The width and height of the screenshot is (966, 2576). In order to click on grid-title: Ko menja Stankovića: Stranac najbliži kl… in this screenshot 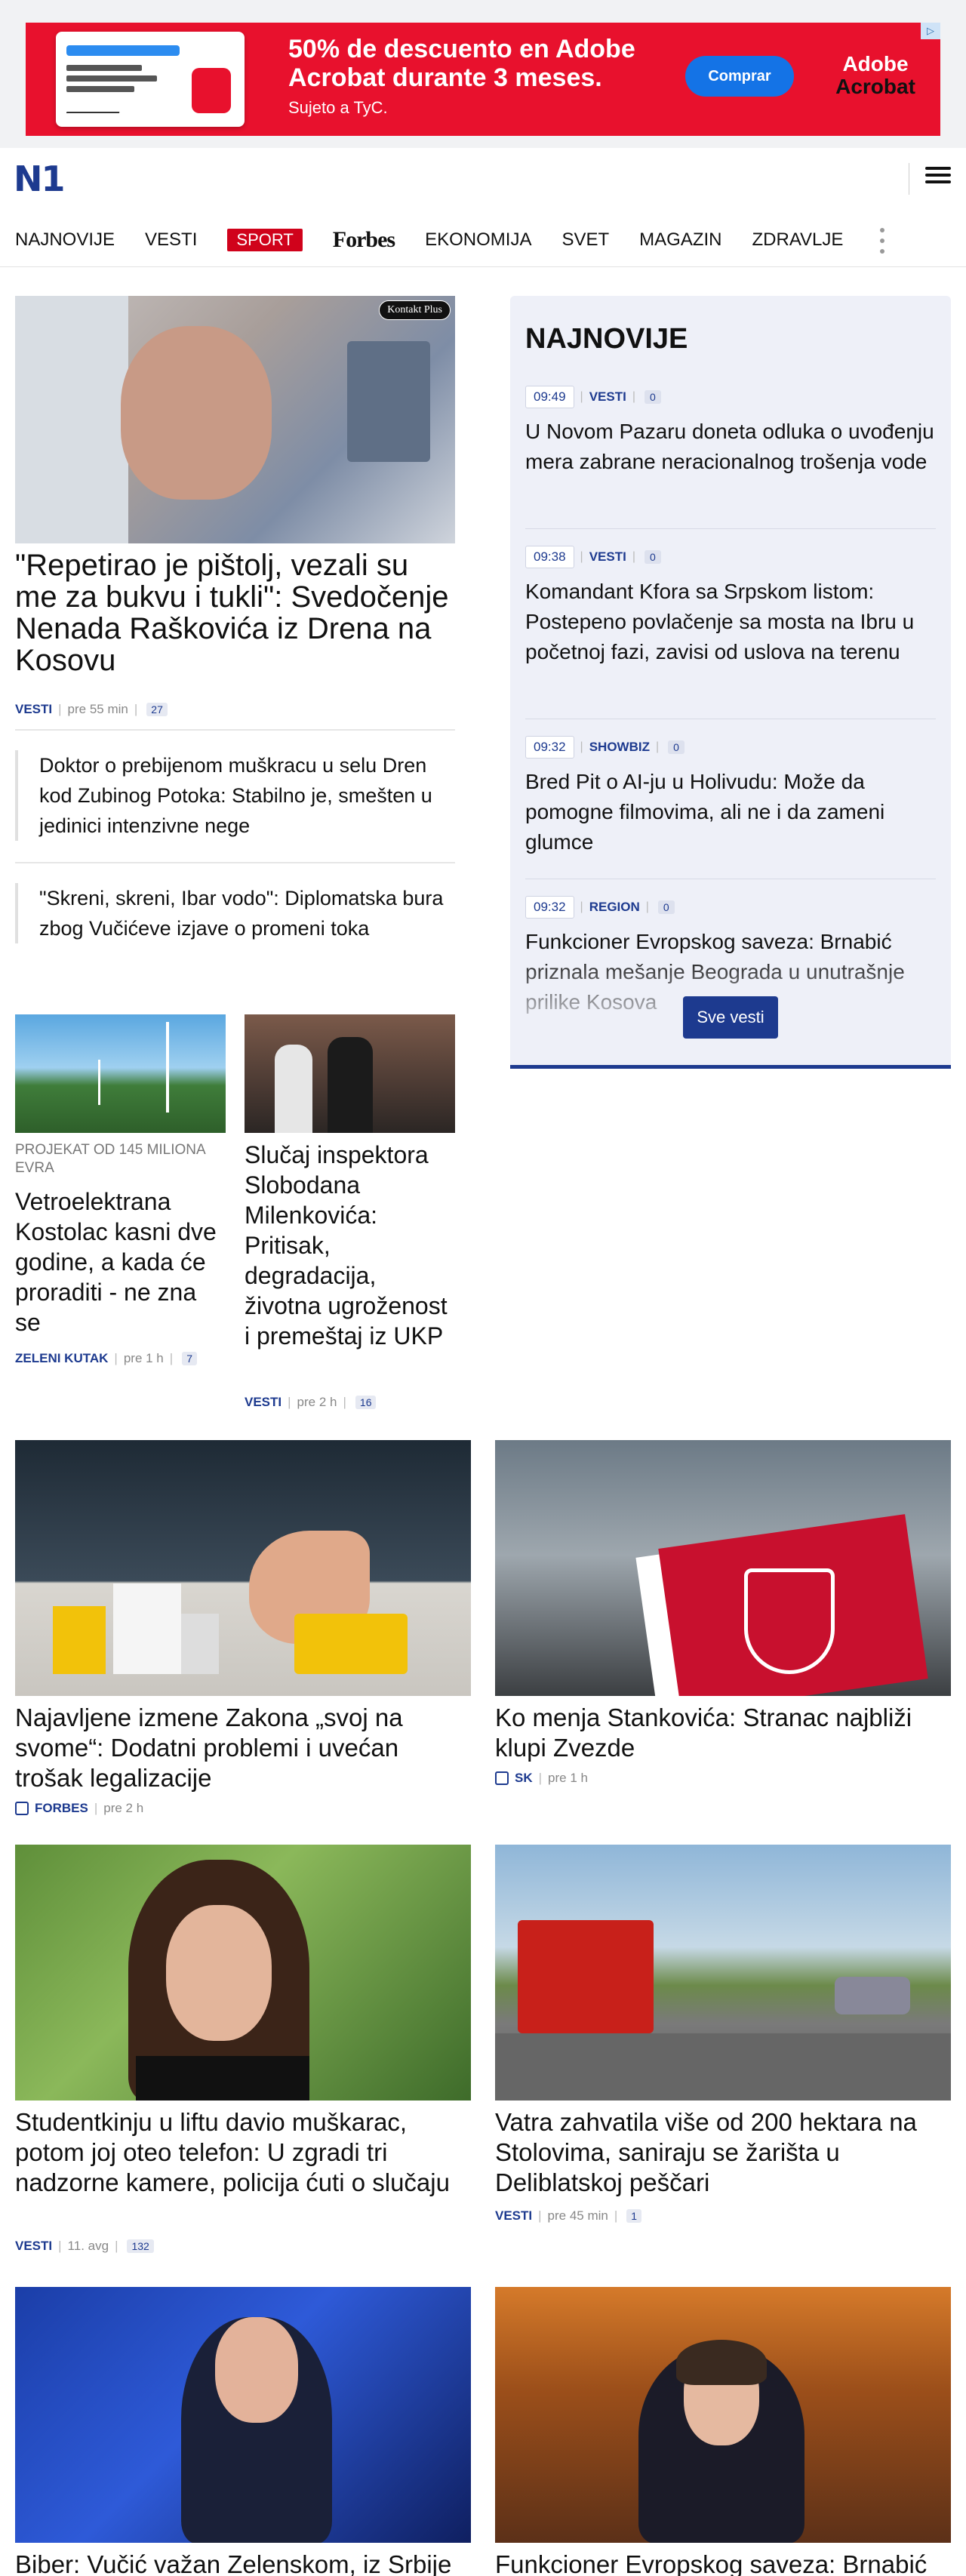, I will do `click(723, 1733)`.